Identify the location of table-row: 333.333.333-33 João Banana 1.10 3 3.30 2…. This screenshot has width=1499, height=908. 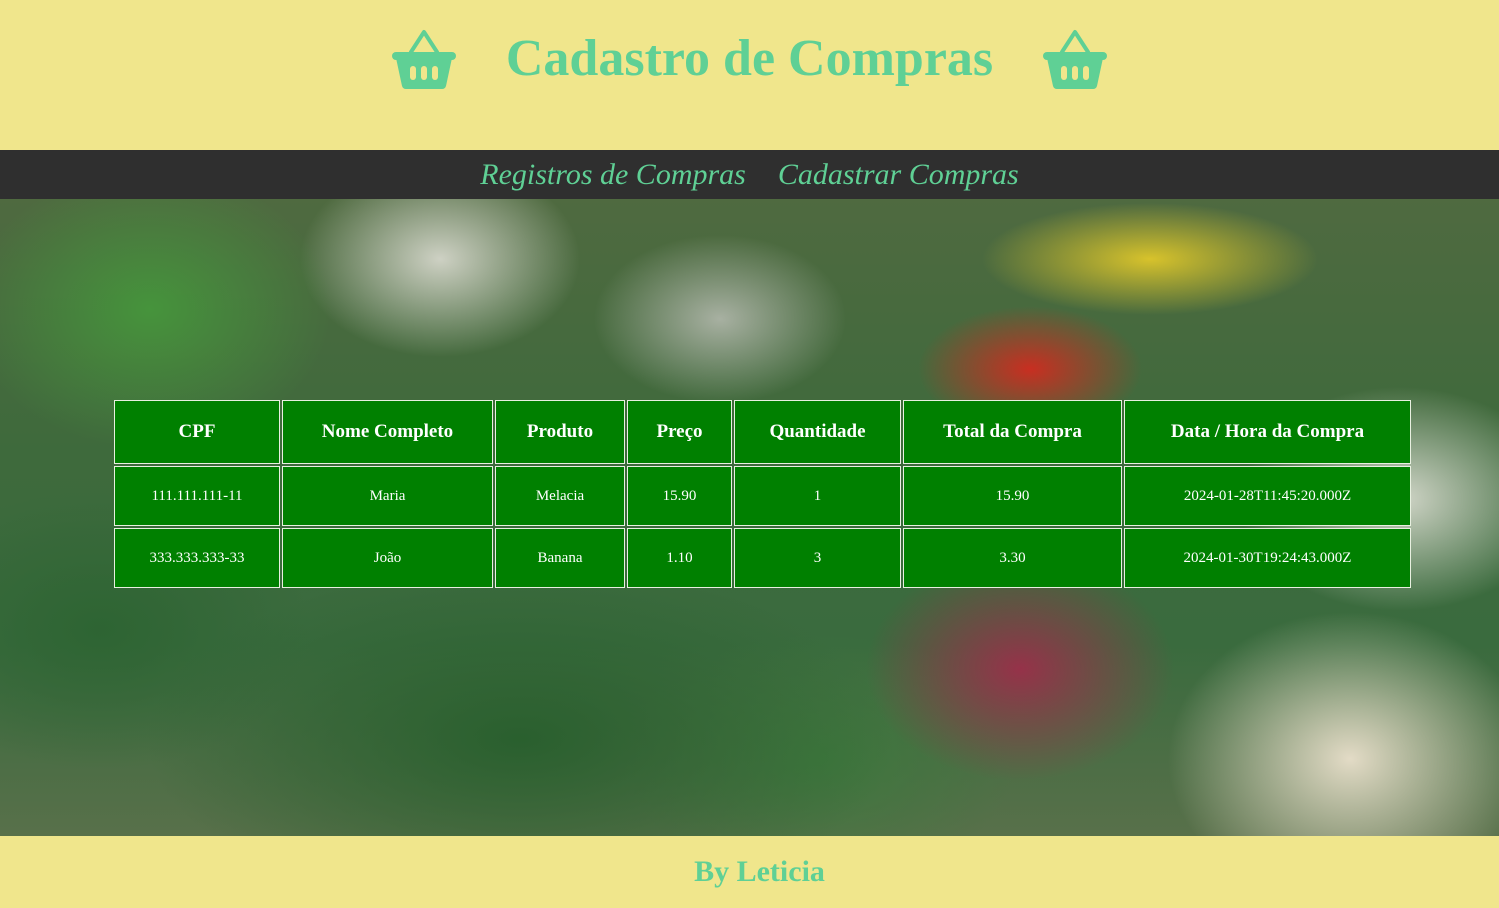
(762, 558).